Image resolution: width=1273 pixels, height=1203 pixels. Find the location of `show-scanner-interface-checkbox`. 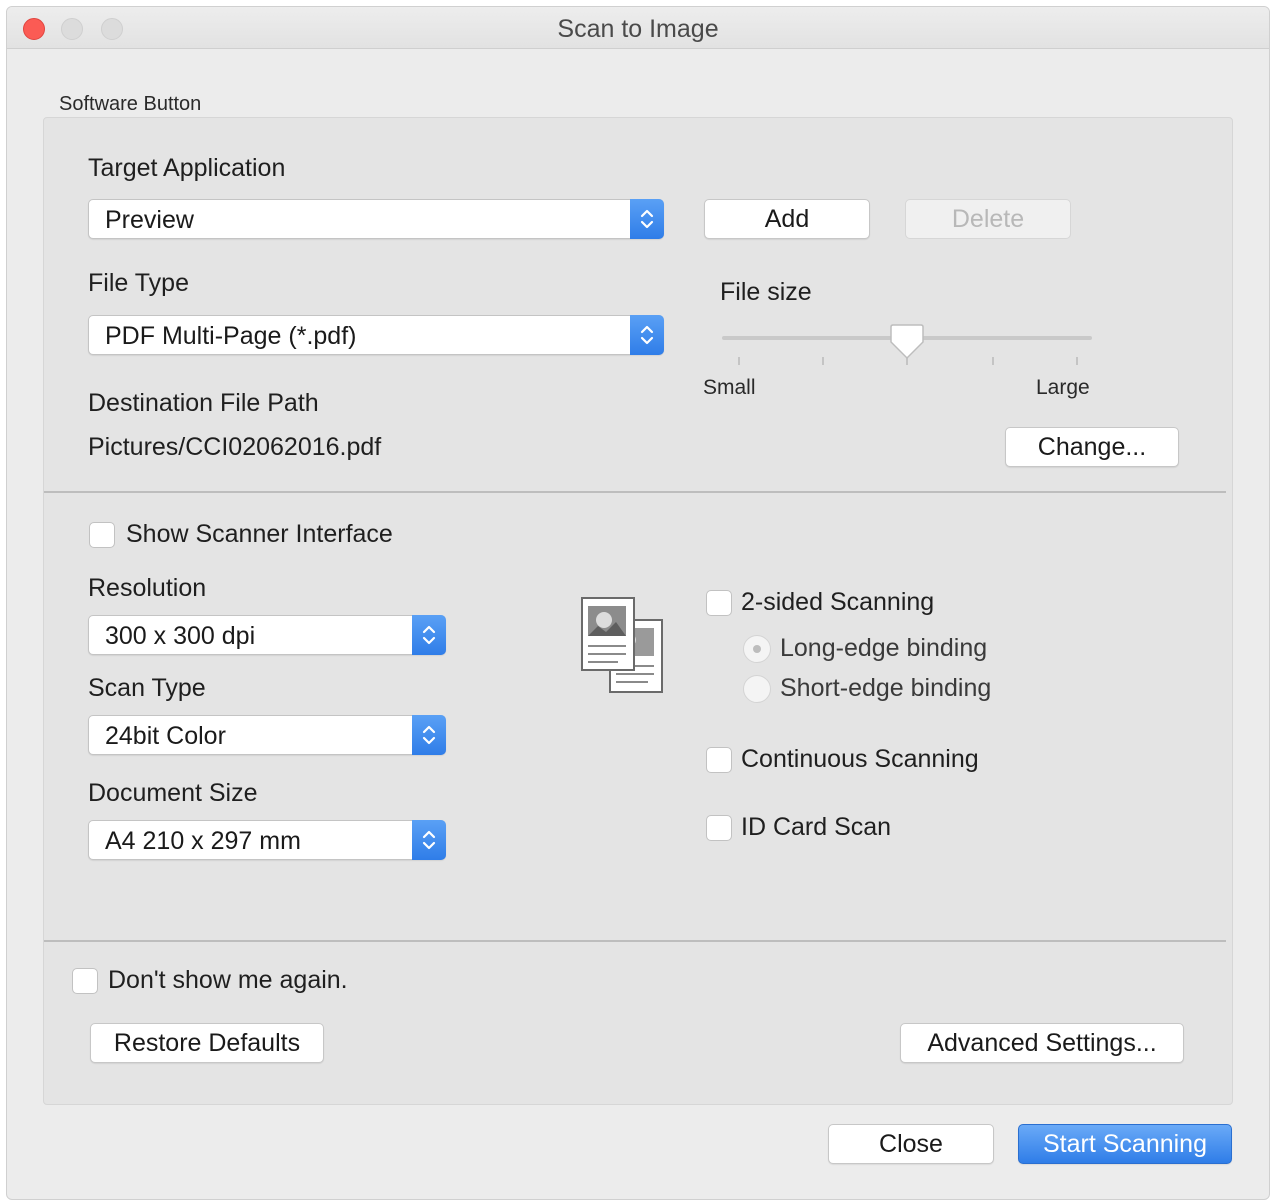

show-scanner-interface-checkbox is located at coordinates (102, 535).